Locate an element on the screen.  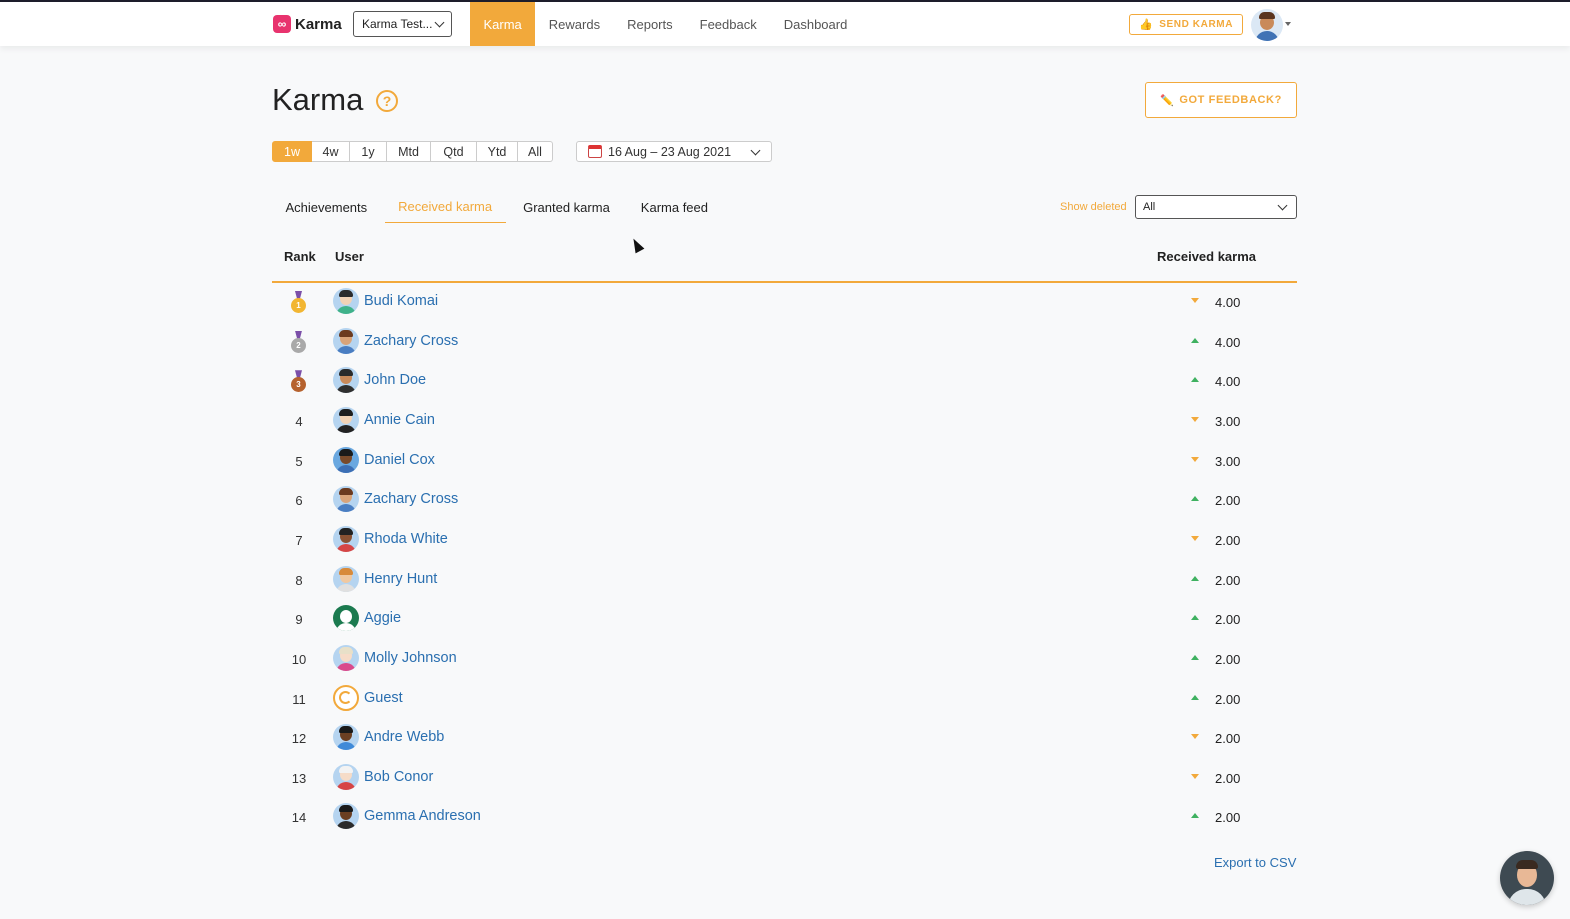
rank-cell: 4 is located at coordinates (299, 421).